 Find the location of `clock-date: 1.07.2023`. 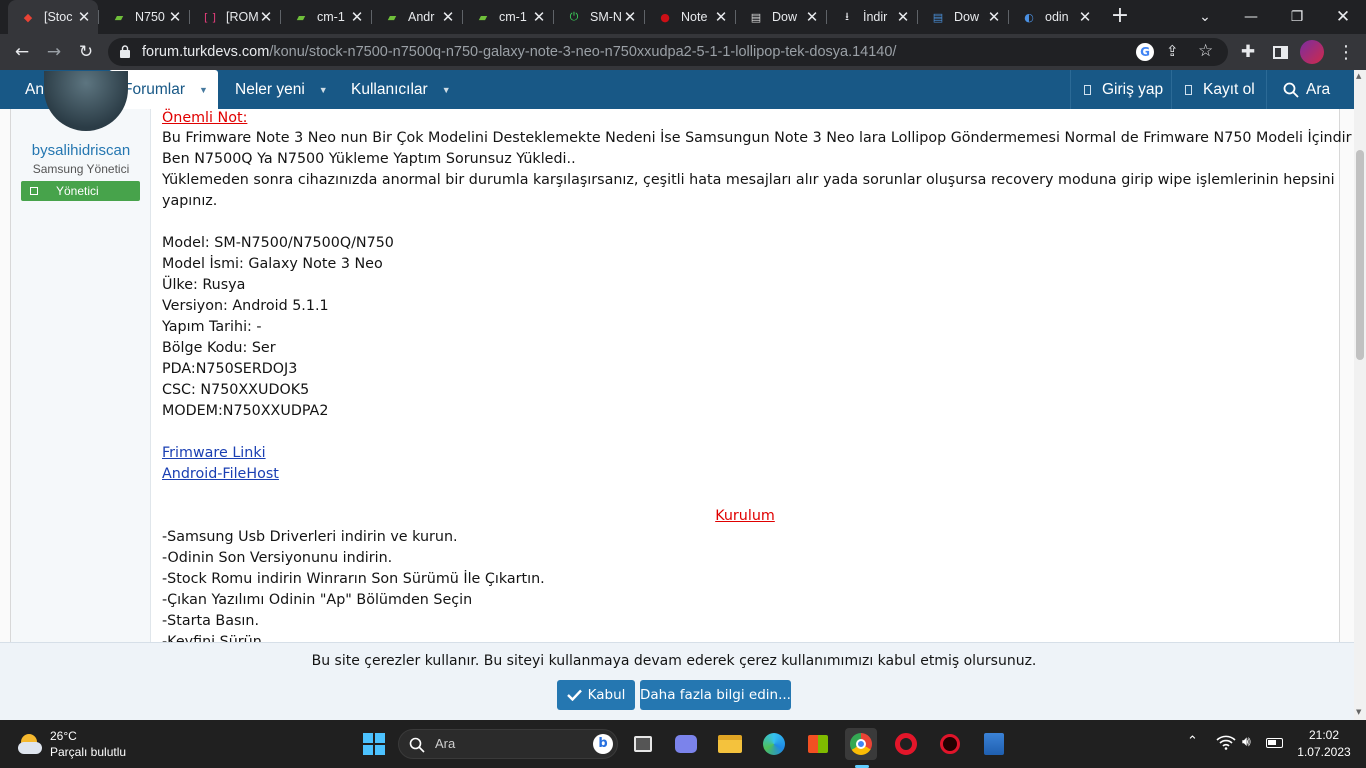

clock-date: 1.07.2023 is located at coordinates (1324, 752).